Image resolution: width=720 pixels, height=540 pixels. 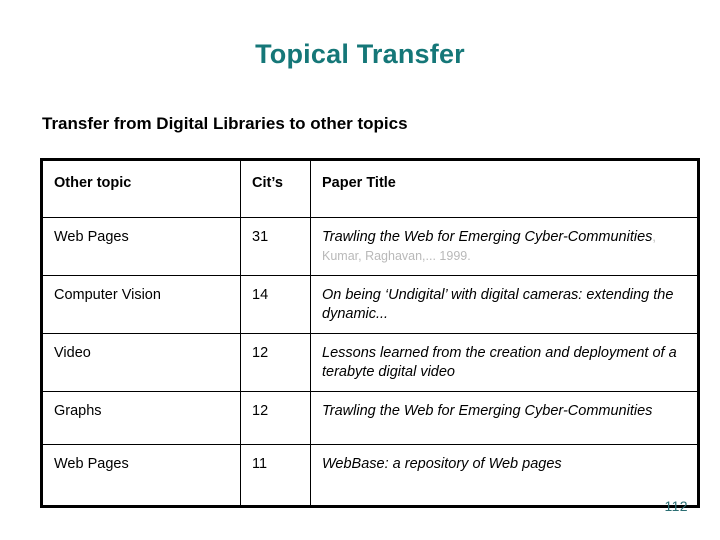 I want to click on column-header-paper-title: Paper Title, so click(x=504, y=188).